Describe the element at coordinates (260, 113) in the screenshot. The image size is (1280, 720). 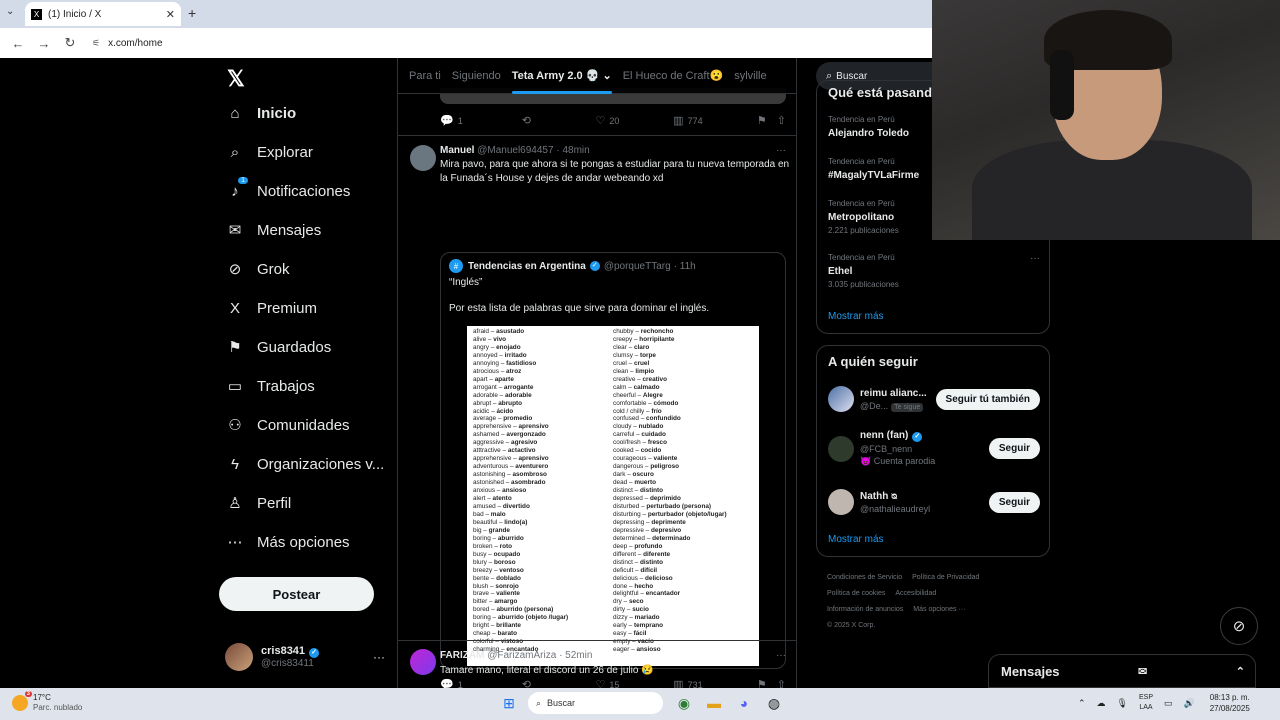
I see `sidebar-item-inicio: ⌂ Inicio` at that location.